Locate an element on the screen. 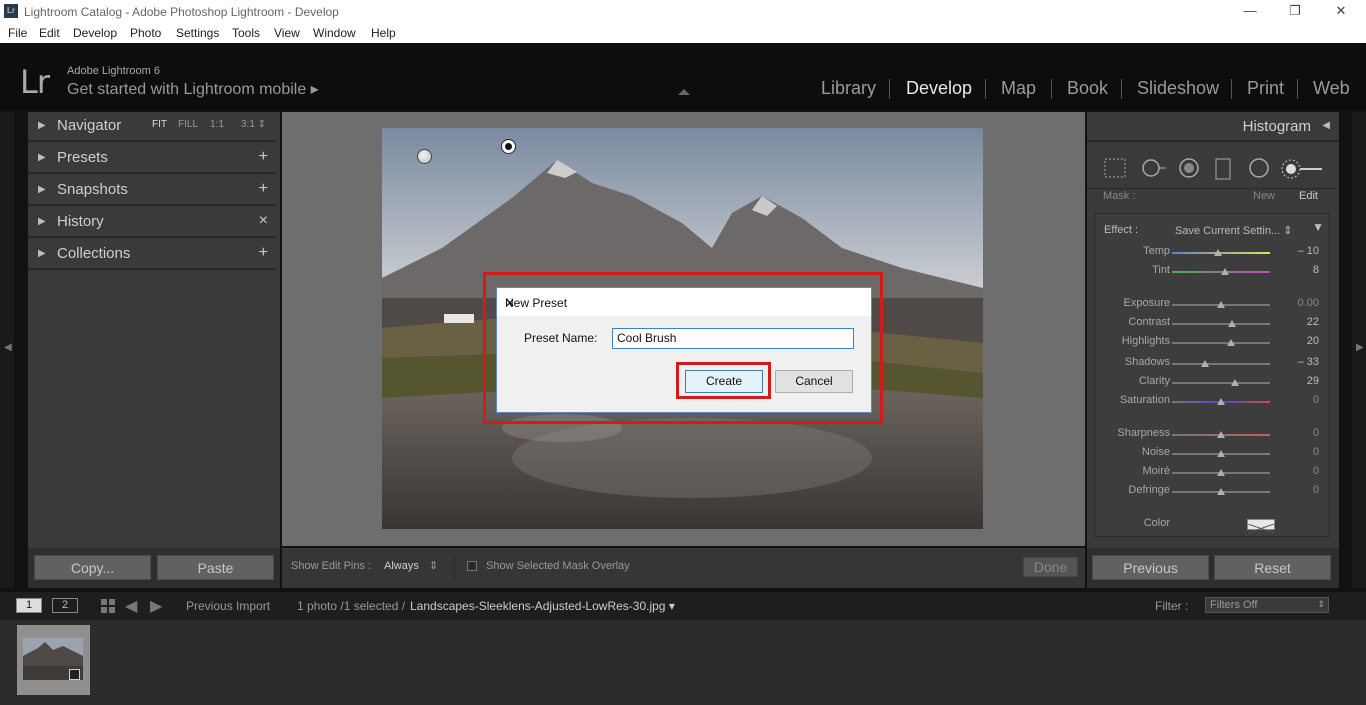 This screenshot has height=705, width=1366. filmstrip-source: Previous Import is located at coordinates (228, 606).